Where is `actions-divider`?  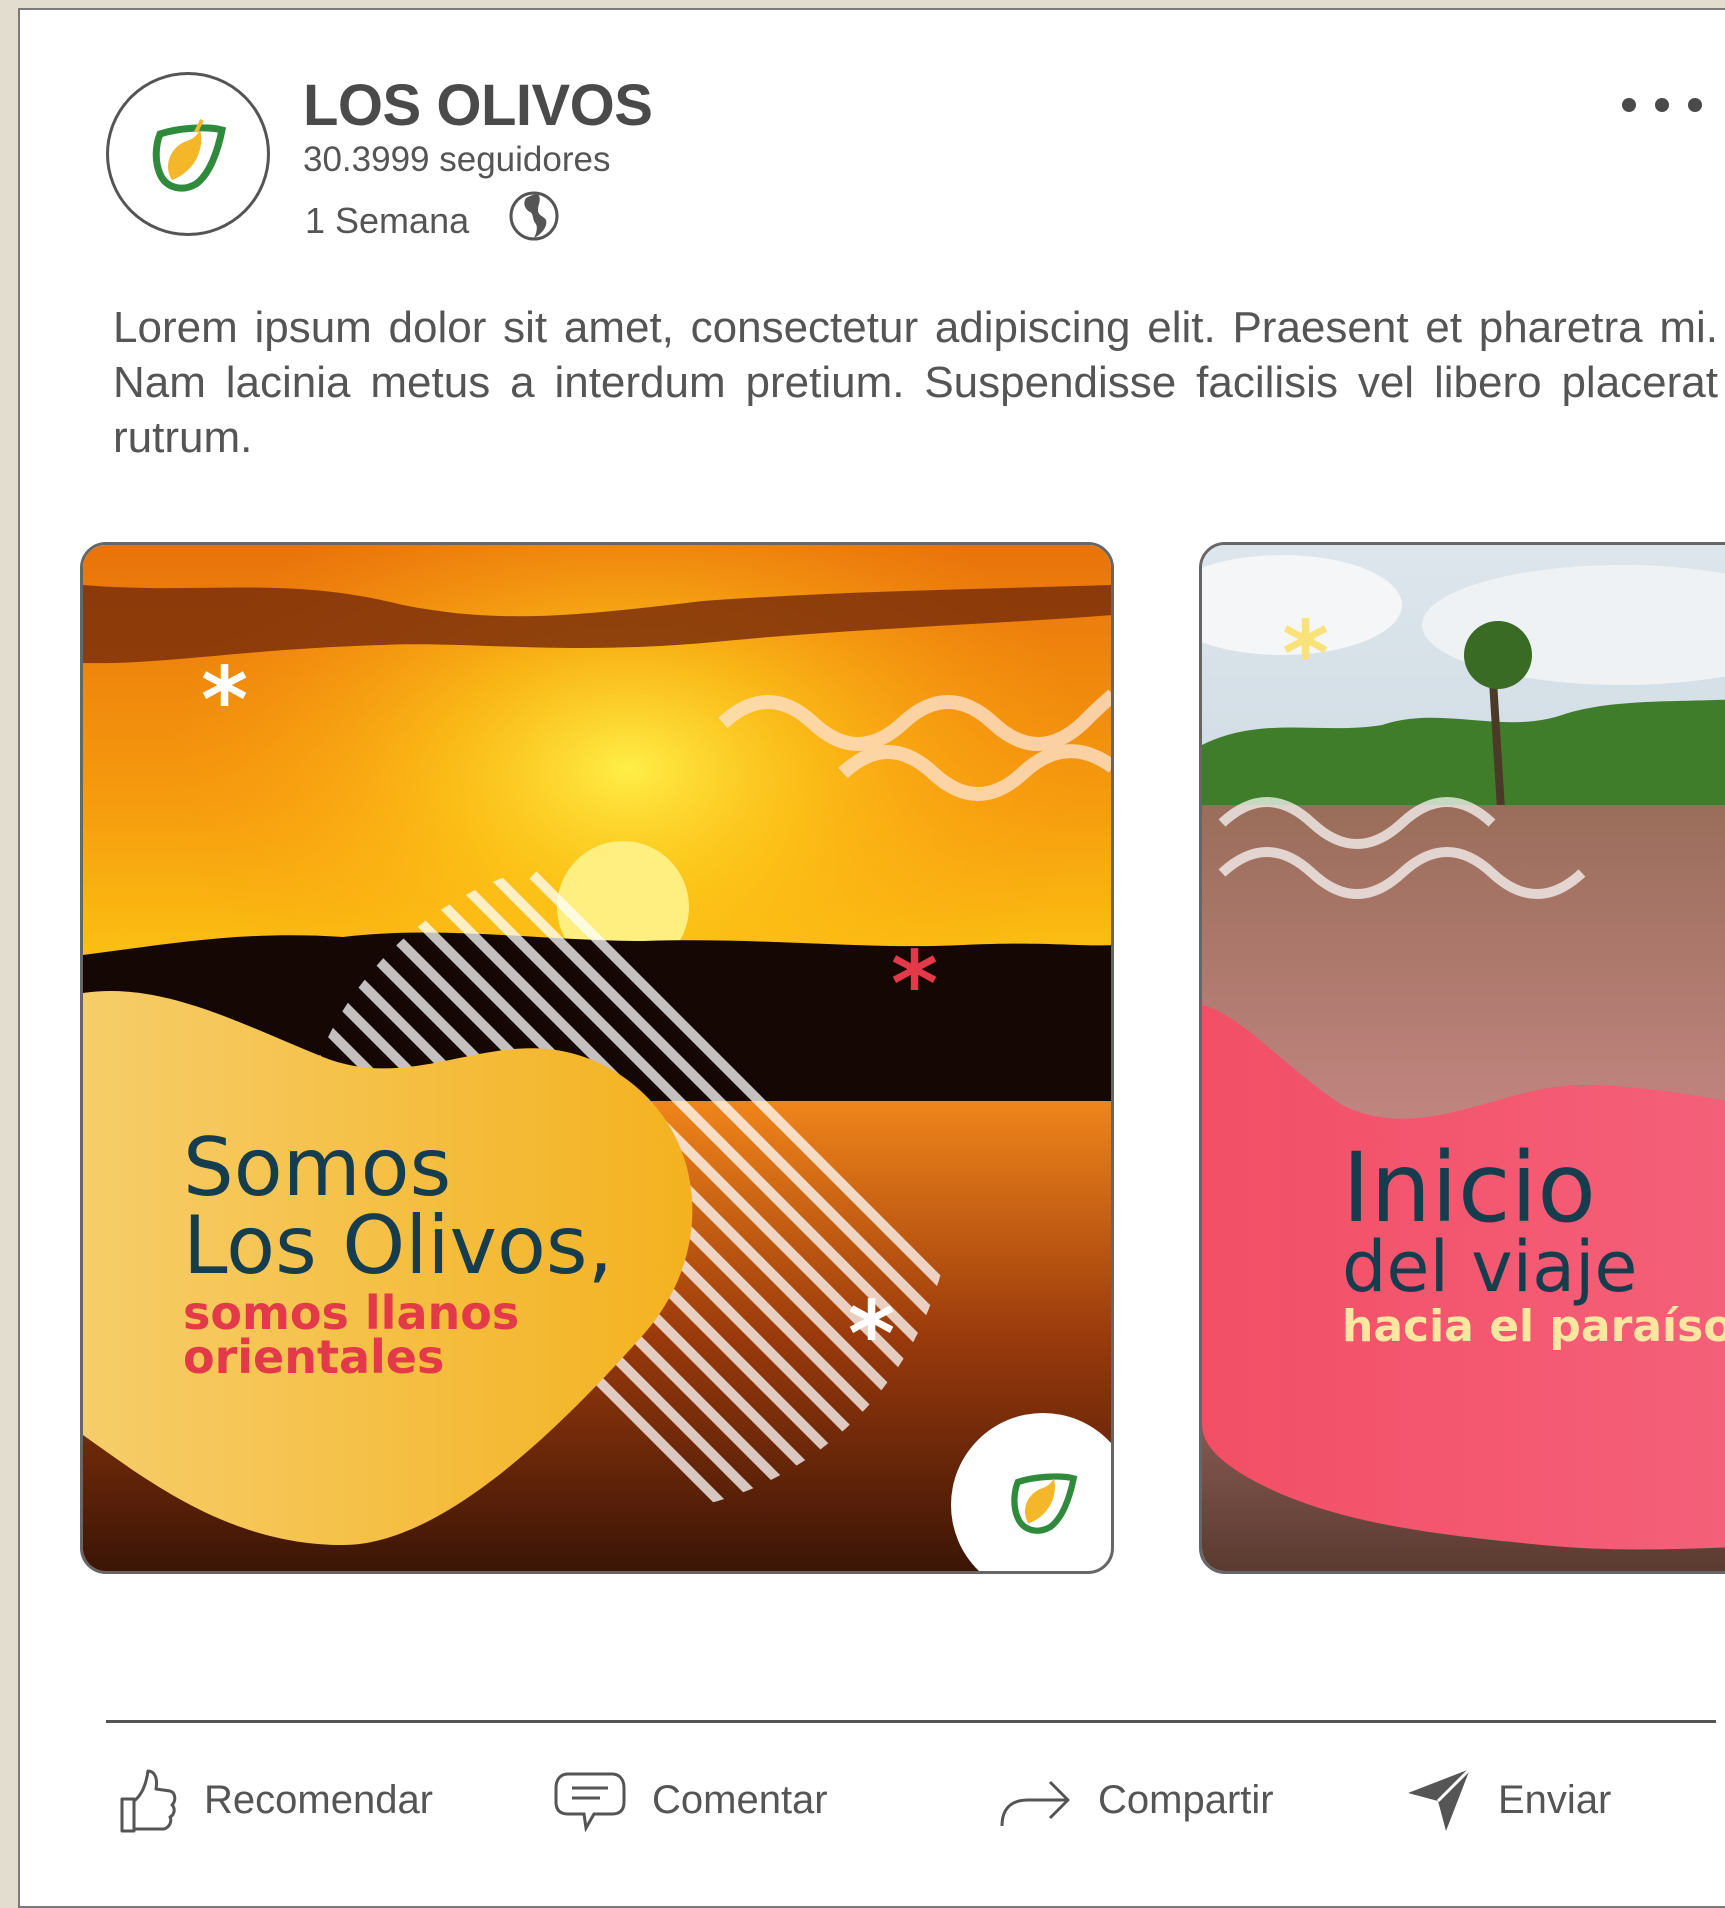
actions-divider is located at coordinates (911, 1721).